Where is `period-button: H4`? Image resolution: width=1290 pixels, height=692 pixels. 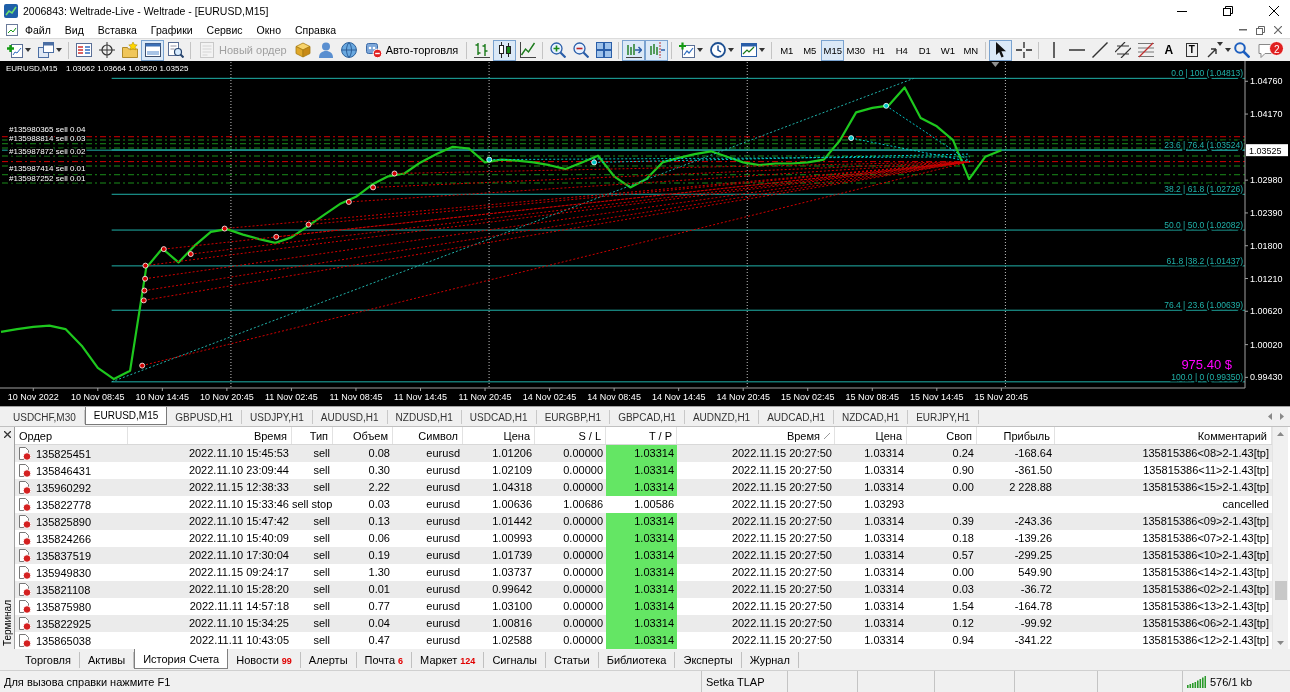 period-button: H4 is located at coordinates (902, 50).